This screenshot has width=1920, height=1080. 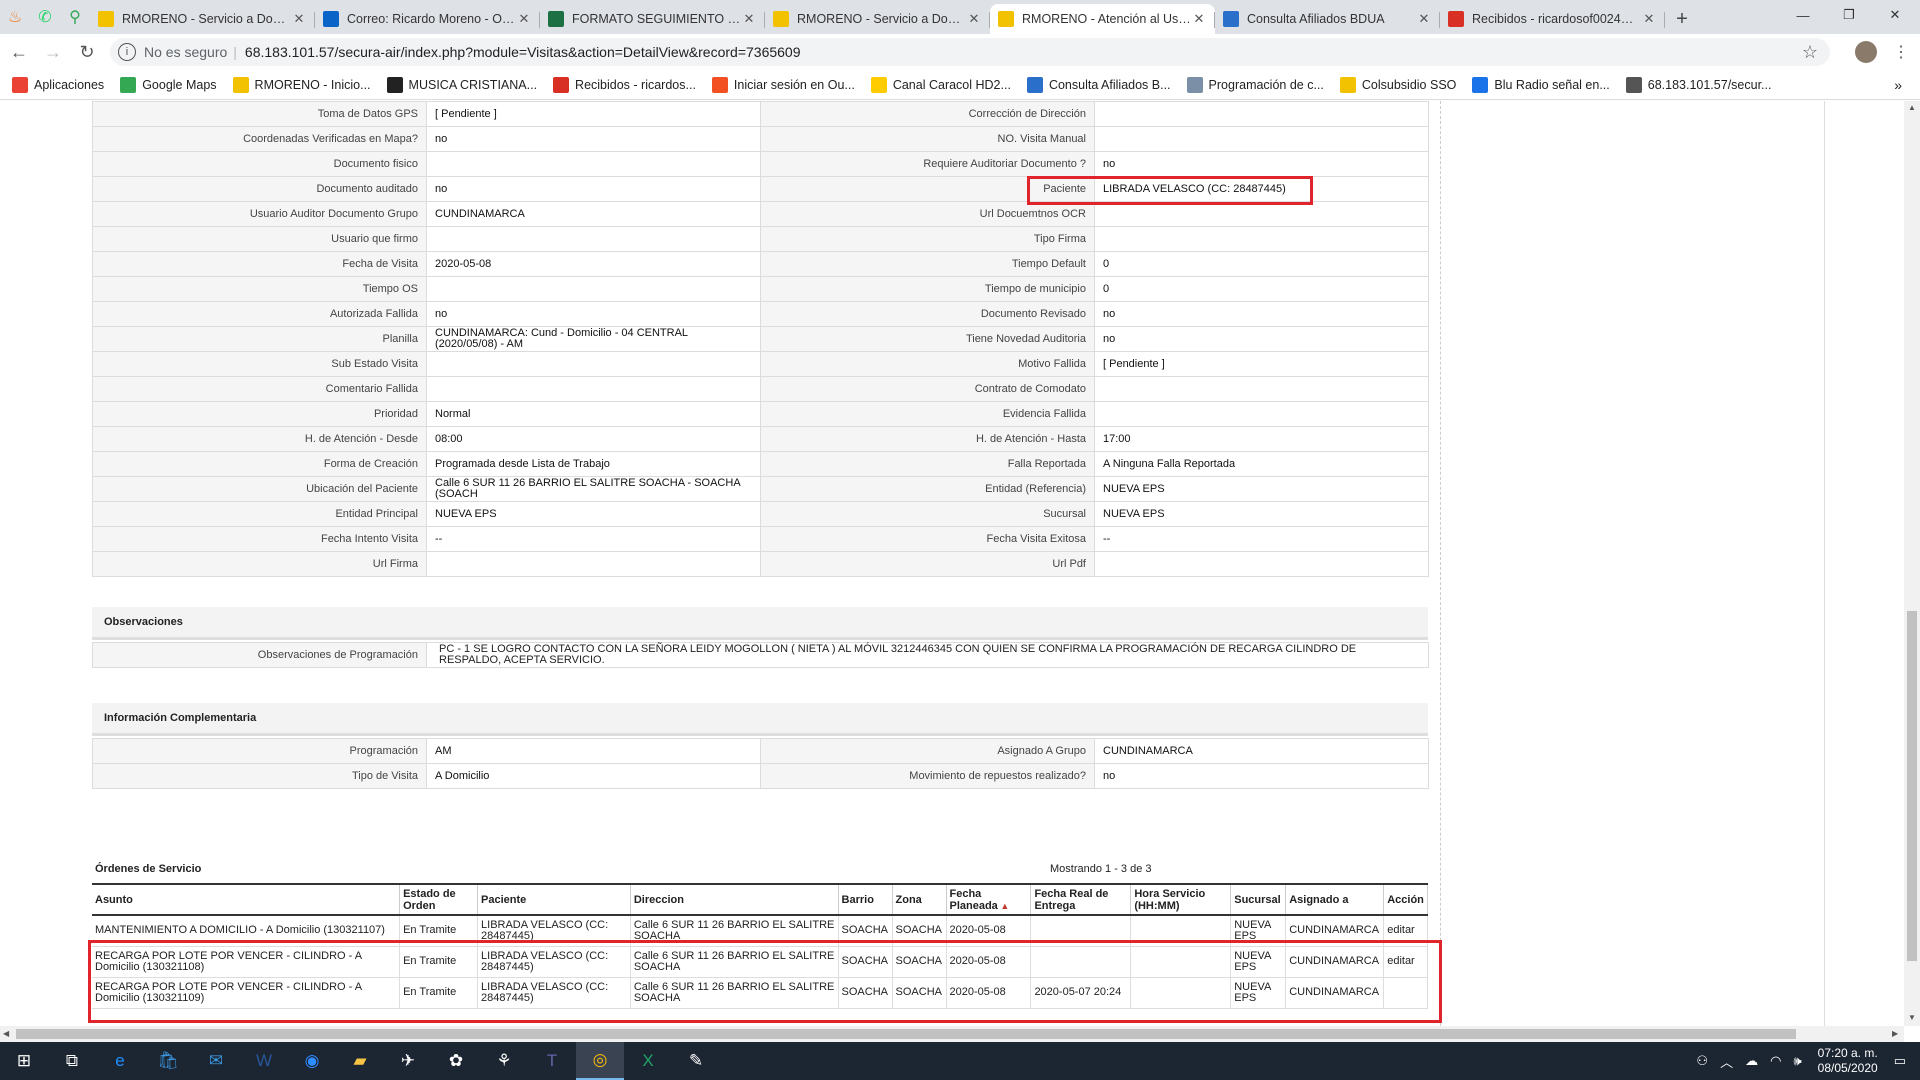 What do you see at coordinates (53, 52) in the screenshot?
I see `forward-button: →` at bounding box center [53, 52].